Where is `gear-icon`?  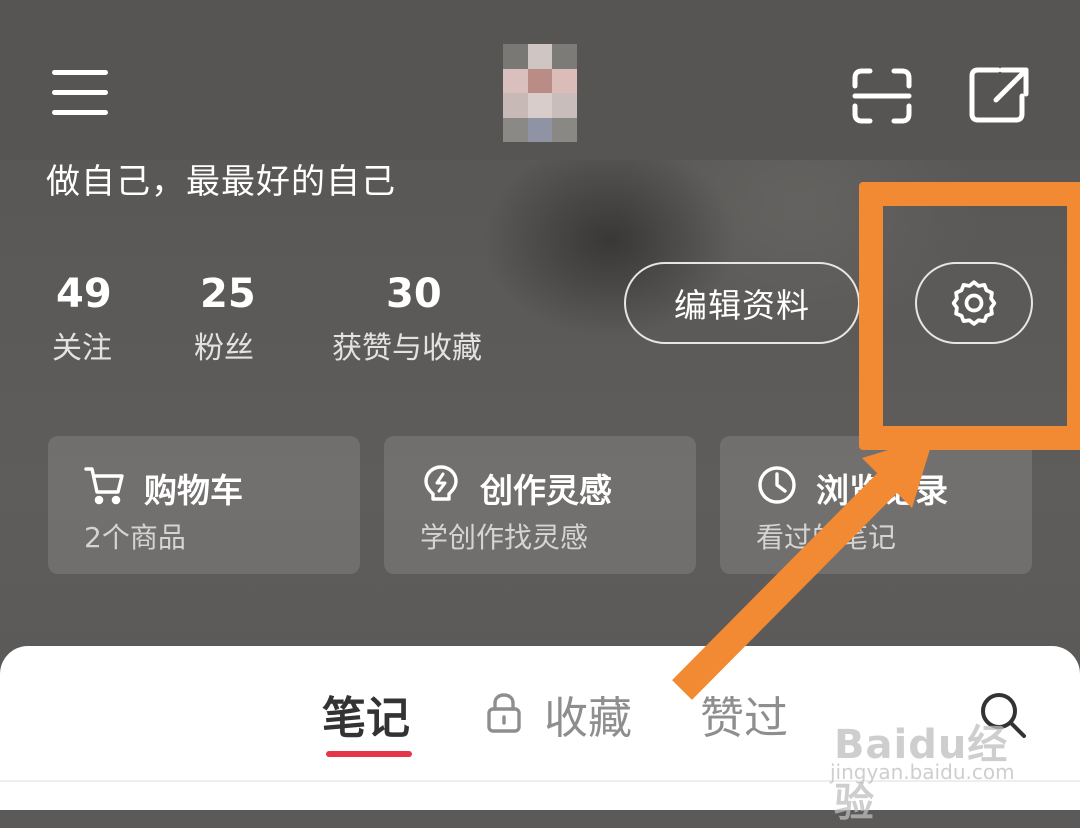 gear-icon is located at coordinates (974, 303).